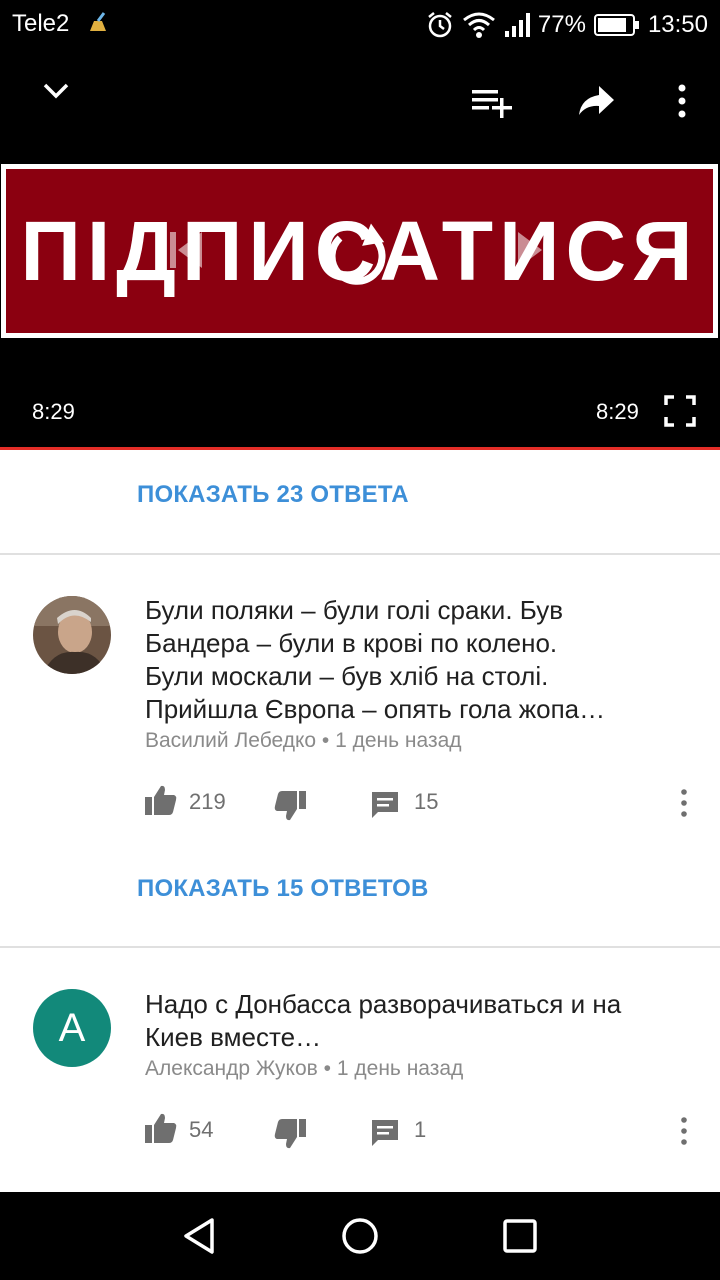  I want to click on chevron-down-icon, so click(56, 90).